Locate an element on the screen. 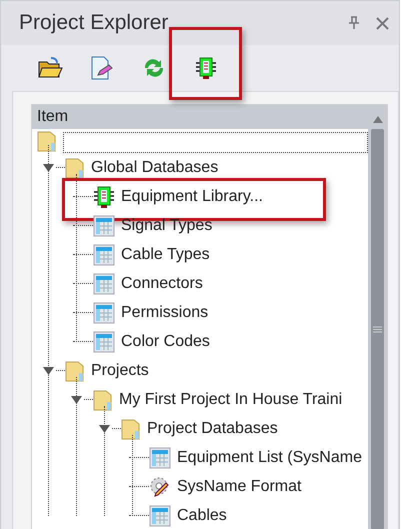 Image resolution: width=405 pixels, height=529 pixels. tree-item: Equipment List (SysName is located at coordinates (269, 457).